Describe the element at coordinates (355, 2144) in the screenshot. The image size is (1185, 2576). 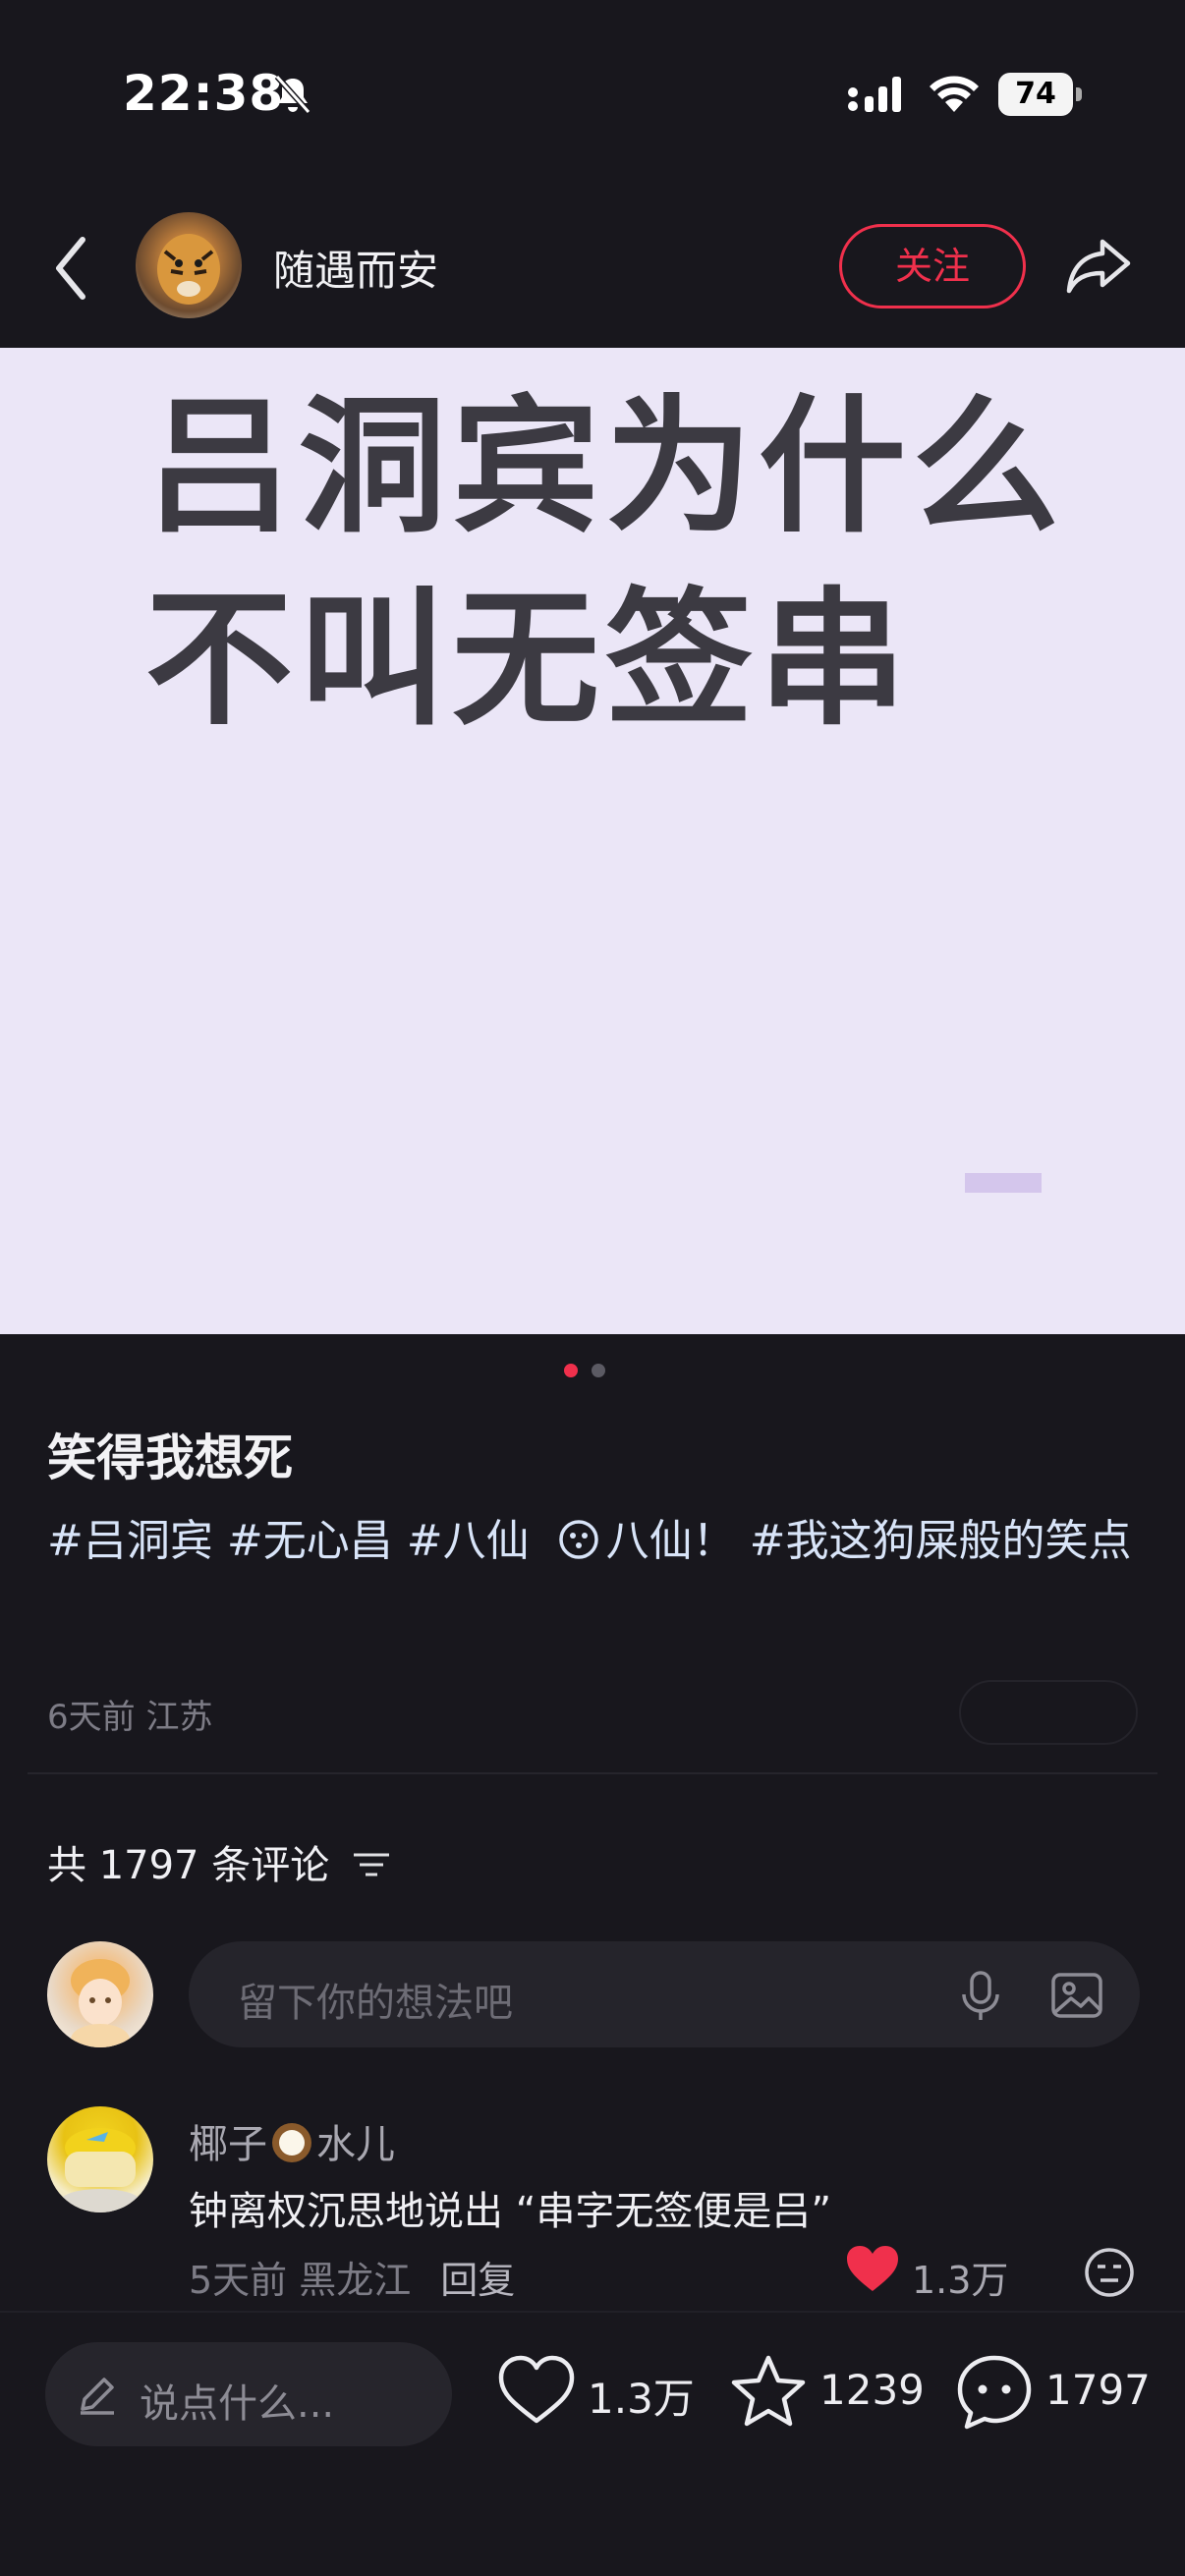
I see `commenter-name-part2: 水儿` at that location.